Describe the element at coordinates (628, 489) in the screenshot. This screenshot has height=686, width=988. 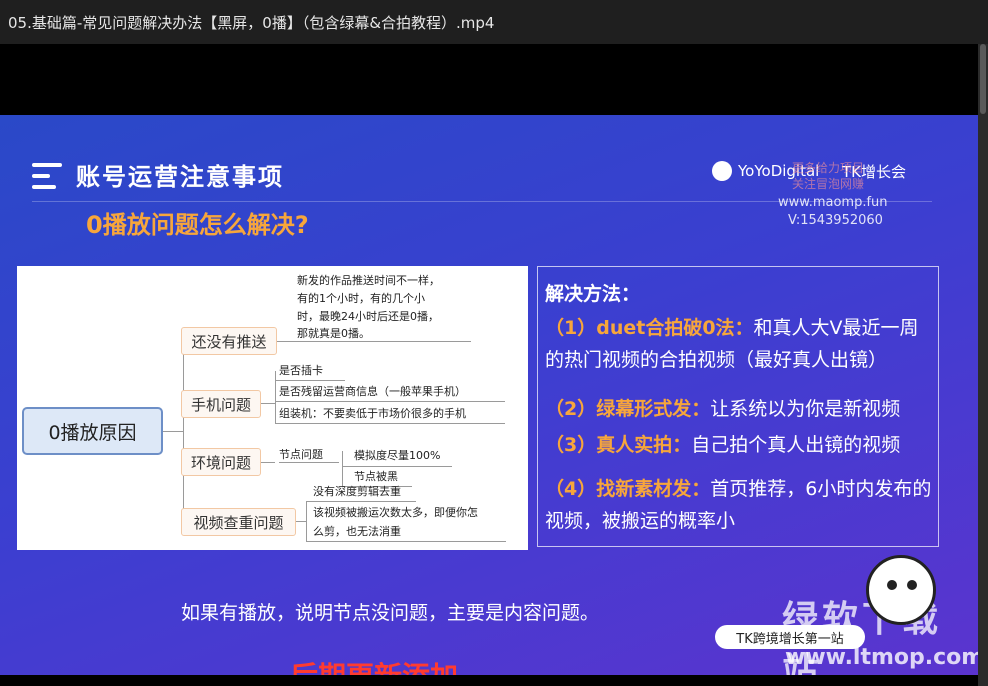
I see `solution-item-title: （4）找新素材发：` at that location.